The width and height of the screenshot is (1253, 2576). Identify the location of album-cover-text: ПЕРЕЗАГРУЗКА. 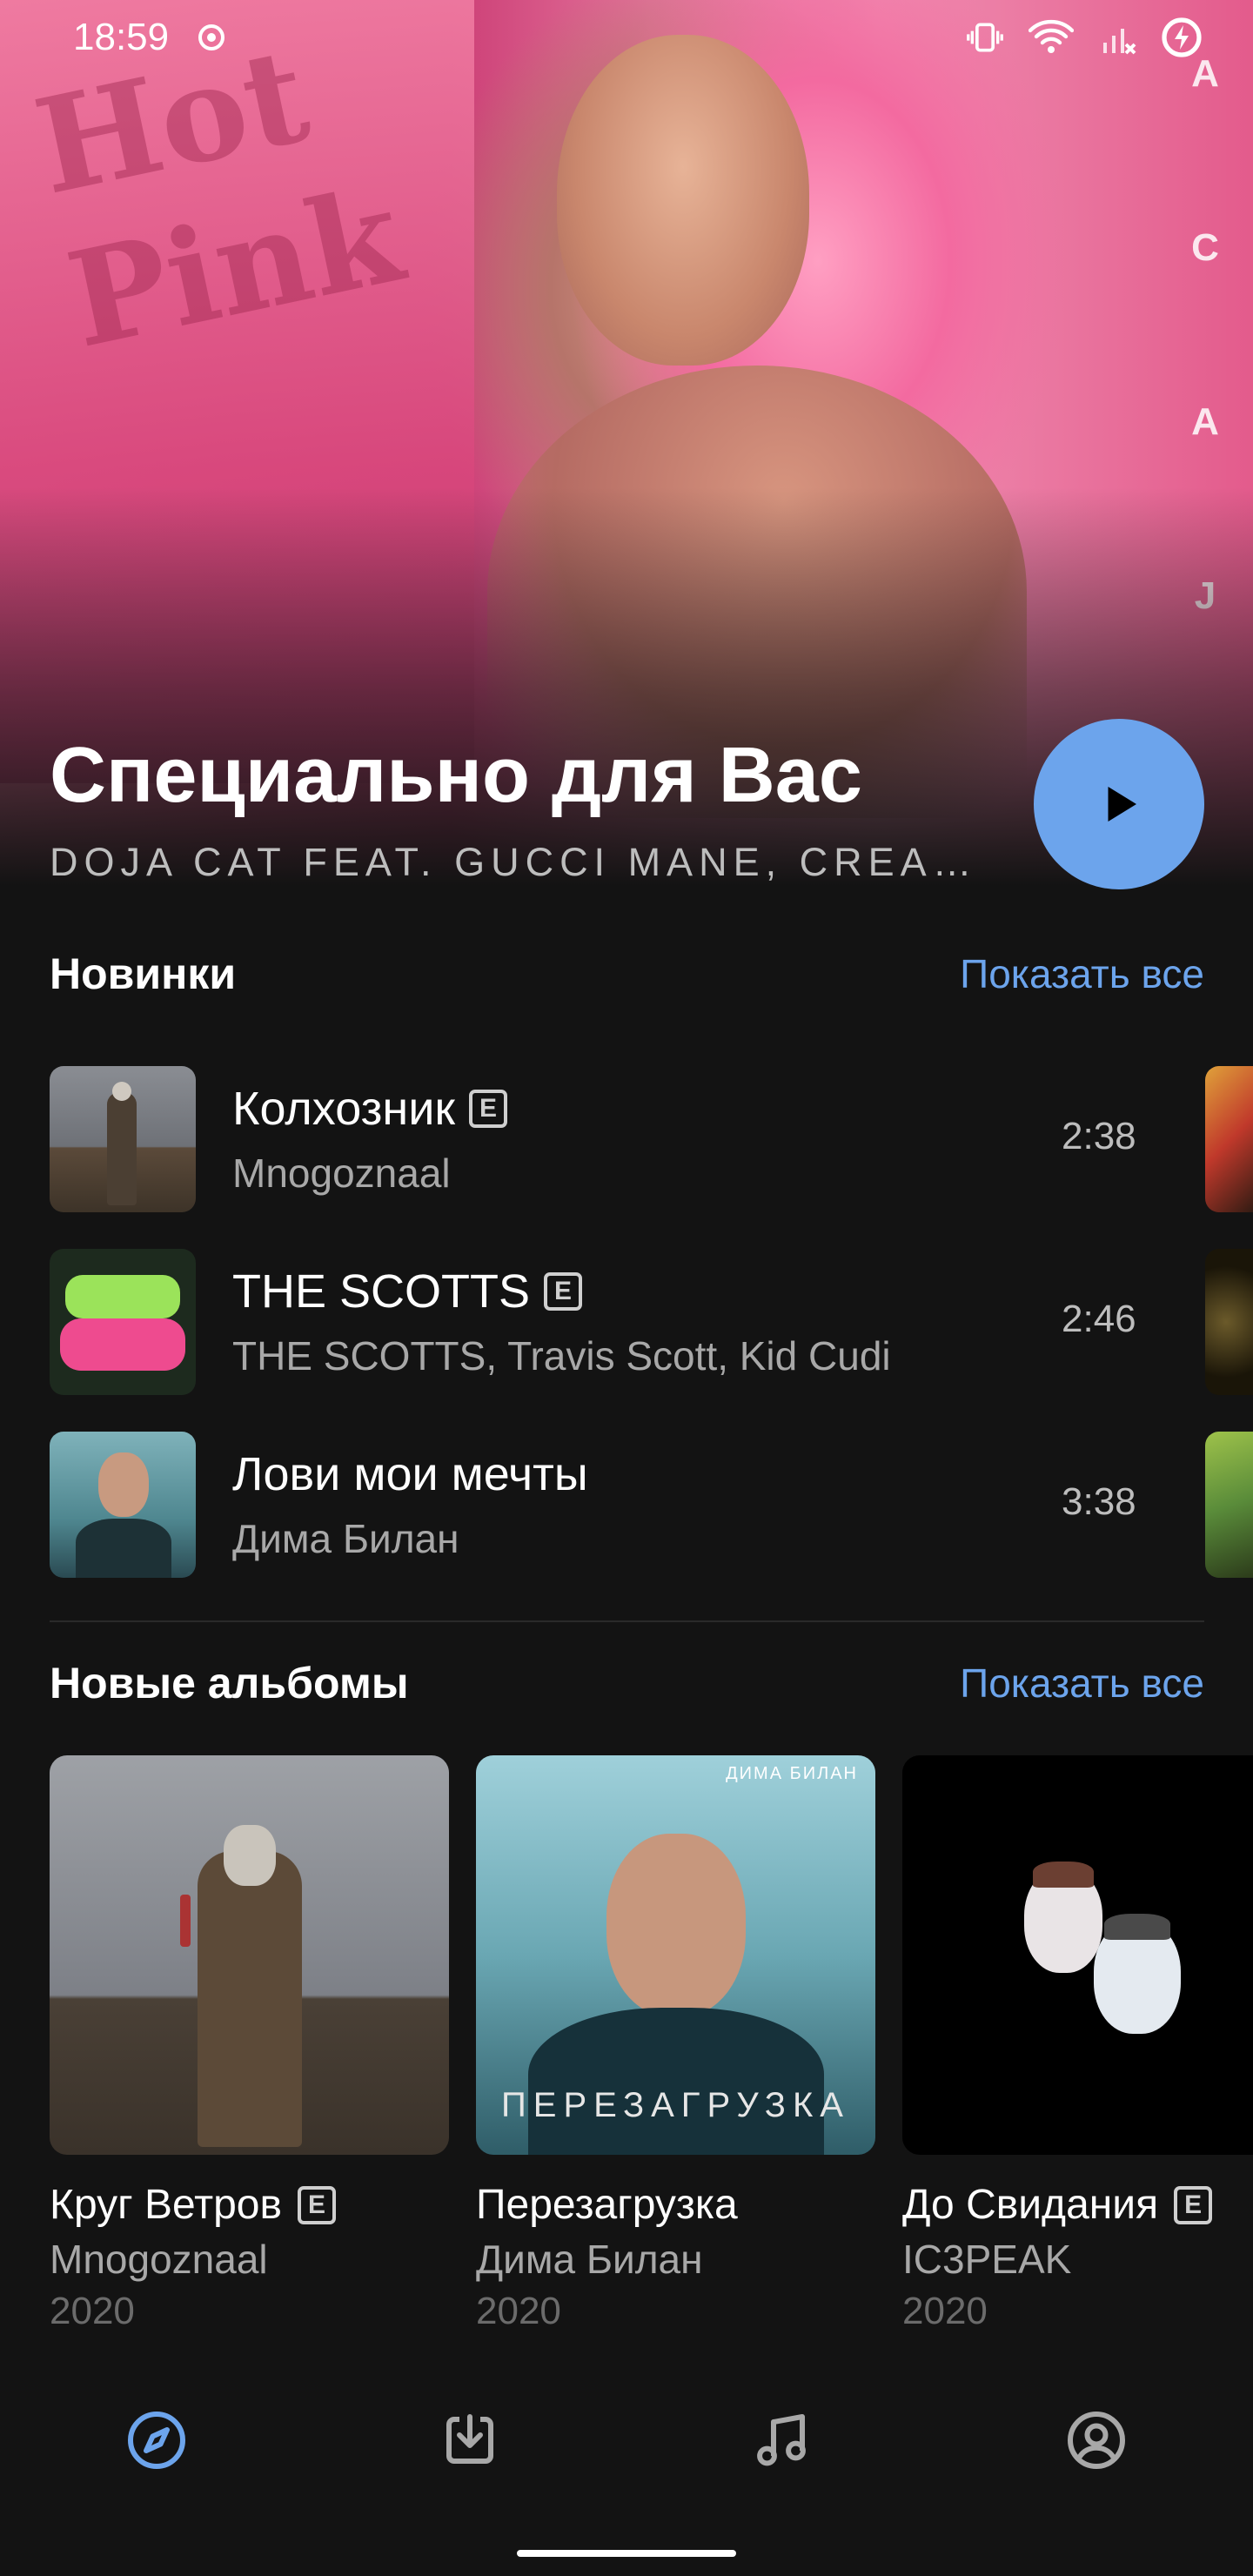
(675, 2105).